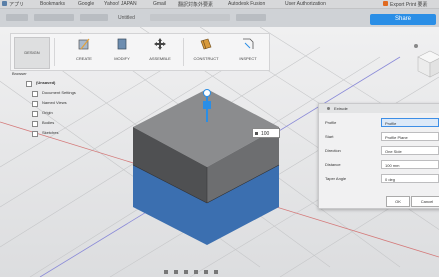 The image size is (439, 277). Describe the element at coordinates (19, 73) in the screenshot. I see `browser-title: Browser` at that location.